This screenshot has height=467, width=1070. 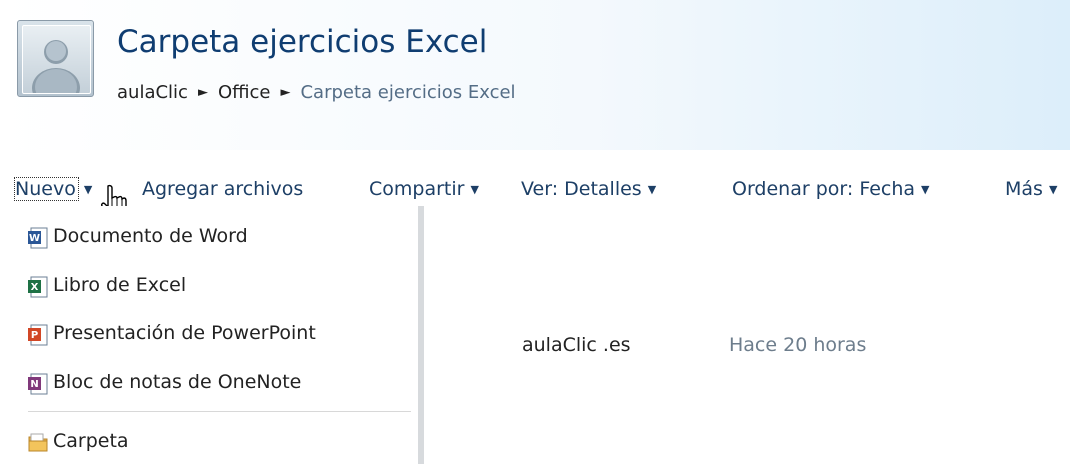 I want to click on menu-item-label: Libro de Excel, so click(x=120, y=285).